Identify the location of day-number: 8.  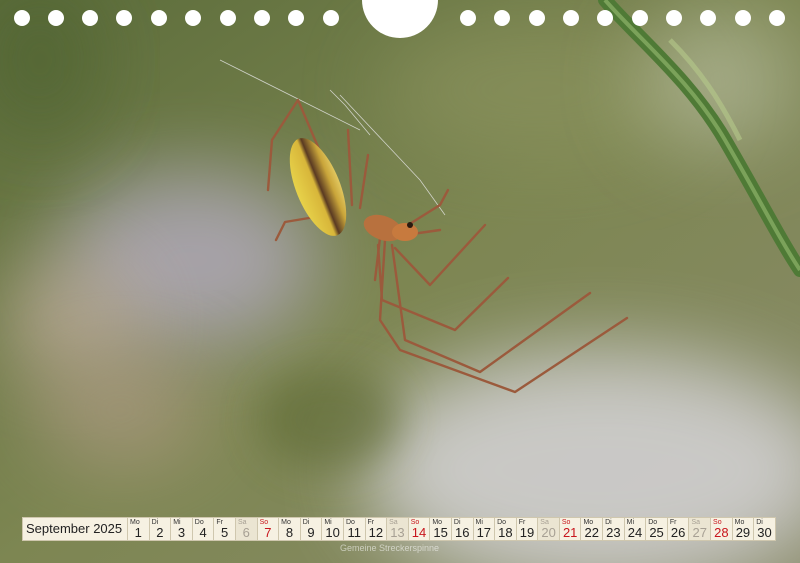
(289, 532).